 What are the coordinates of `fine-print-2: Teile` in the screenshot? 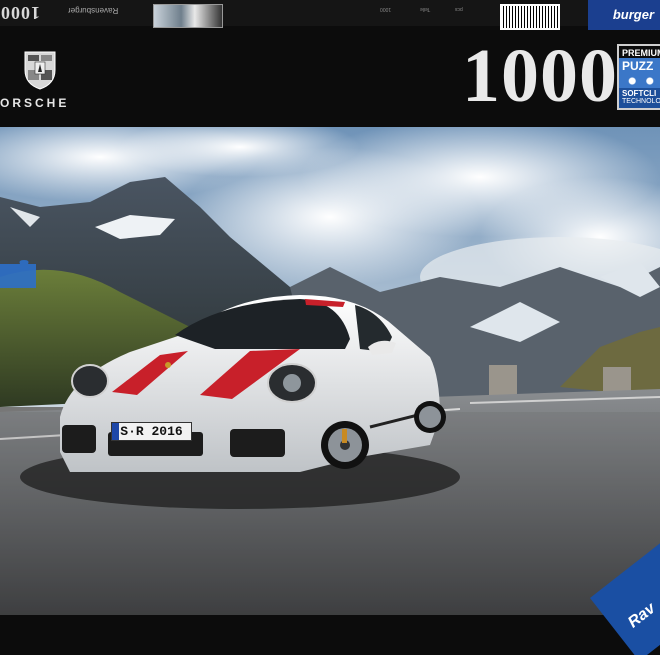 It's located at (425, 9).